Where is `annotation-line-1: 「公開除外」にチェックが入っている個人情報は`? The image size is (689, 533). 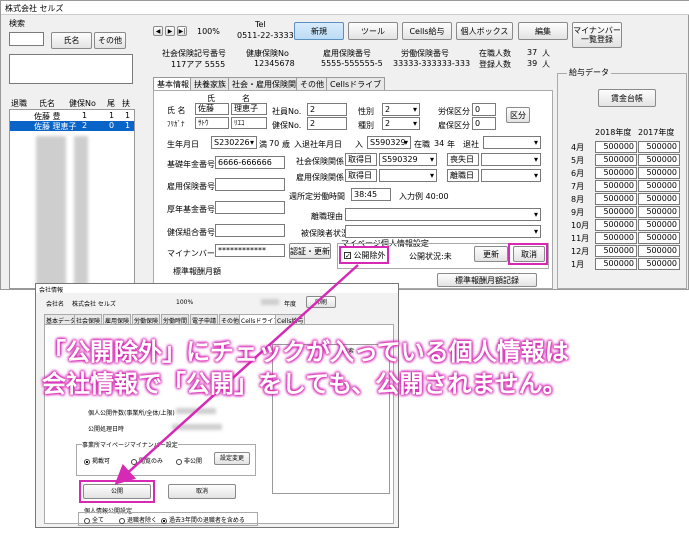
annotation-line-1: 「公開除外」にチェックが入っている個人情報は is located at coordinates (305, 352).